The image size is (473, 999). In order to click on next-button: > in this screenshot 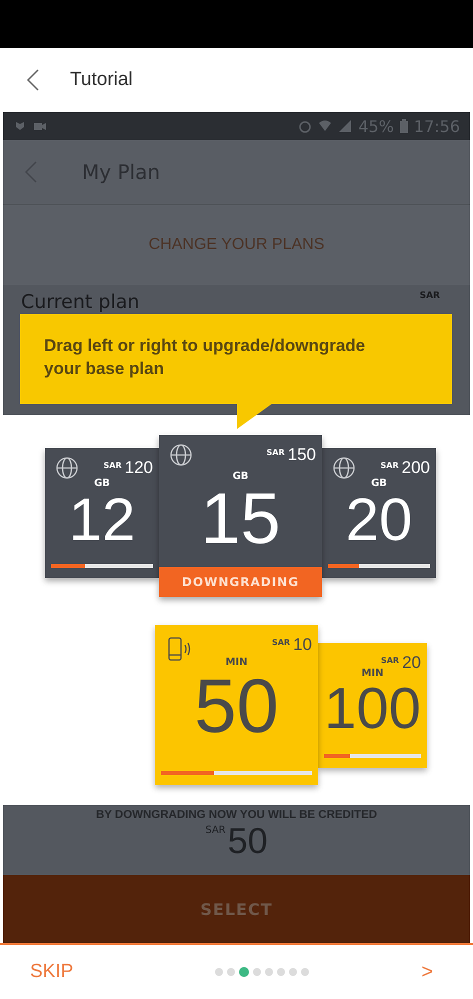, I will do `click(427, 972)`.